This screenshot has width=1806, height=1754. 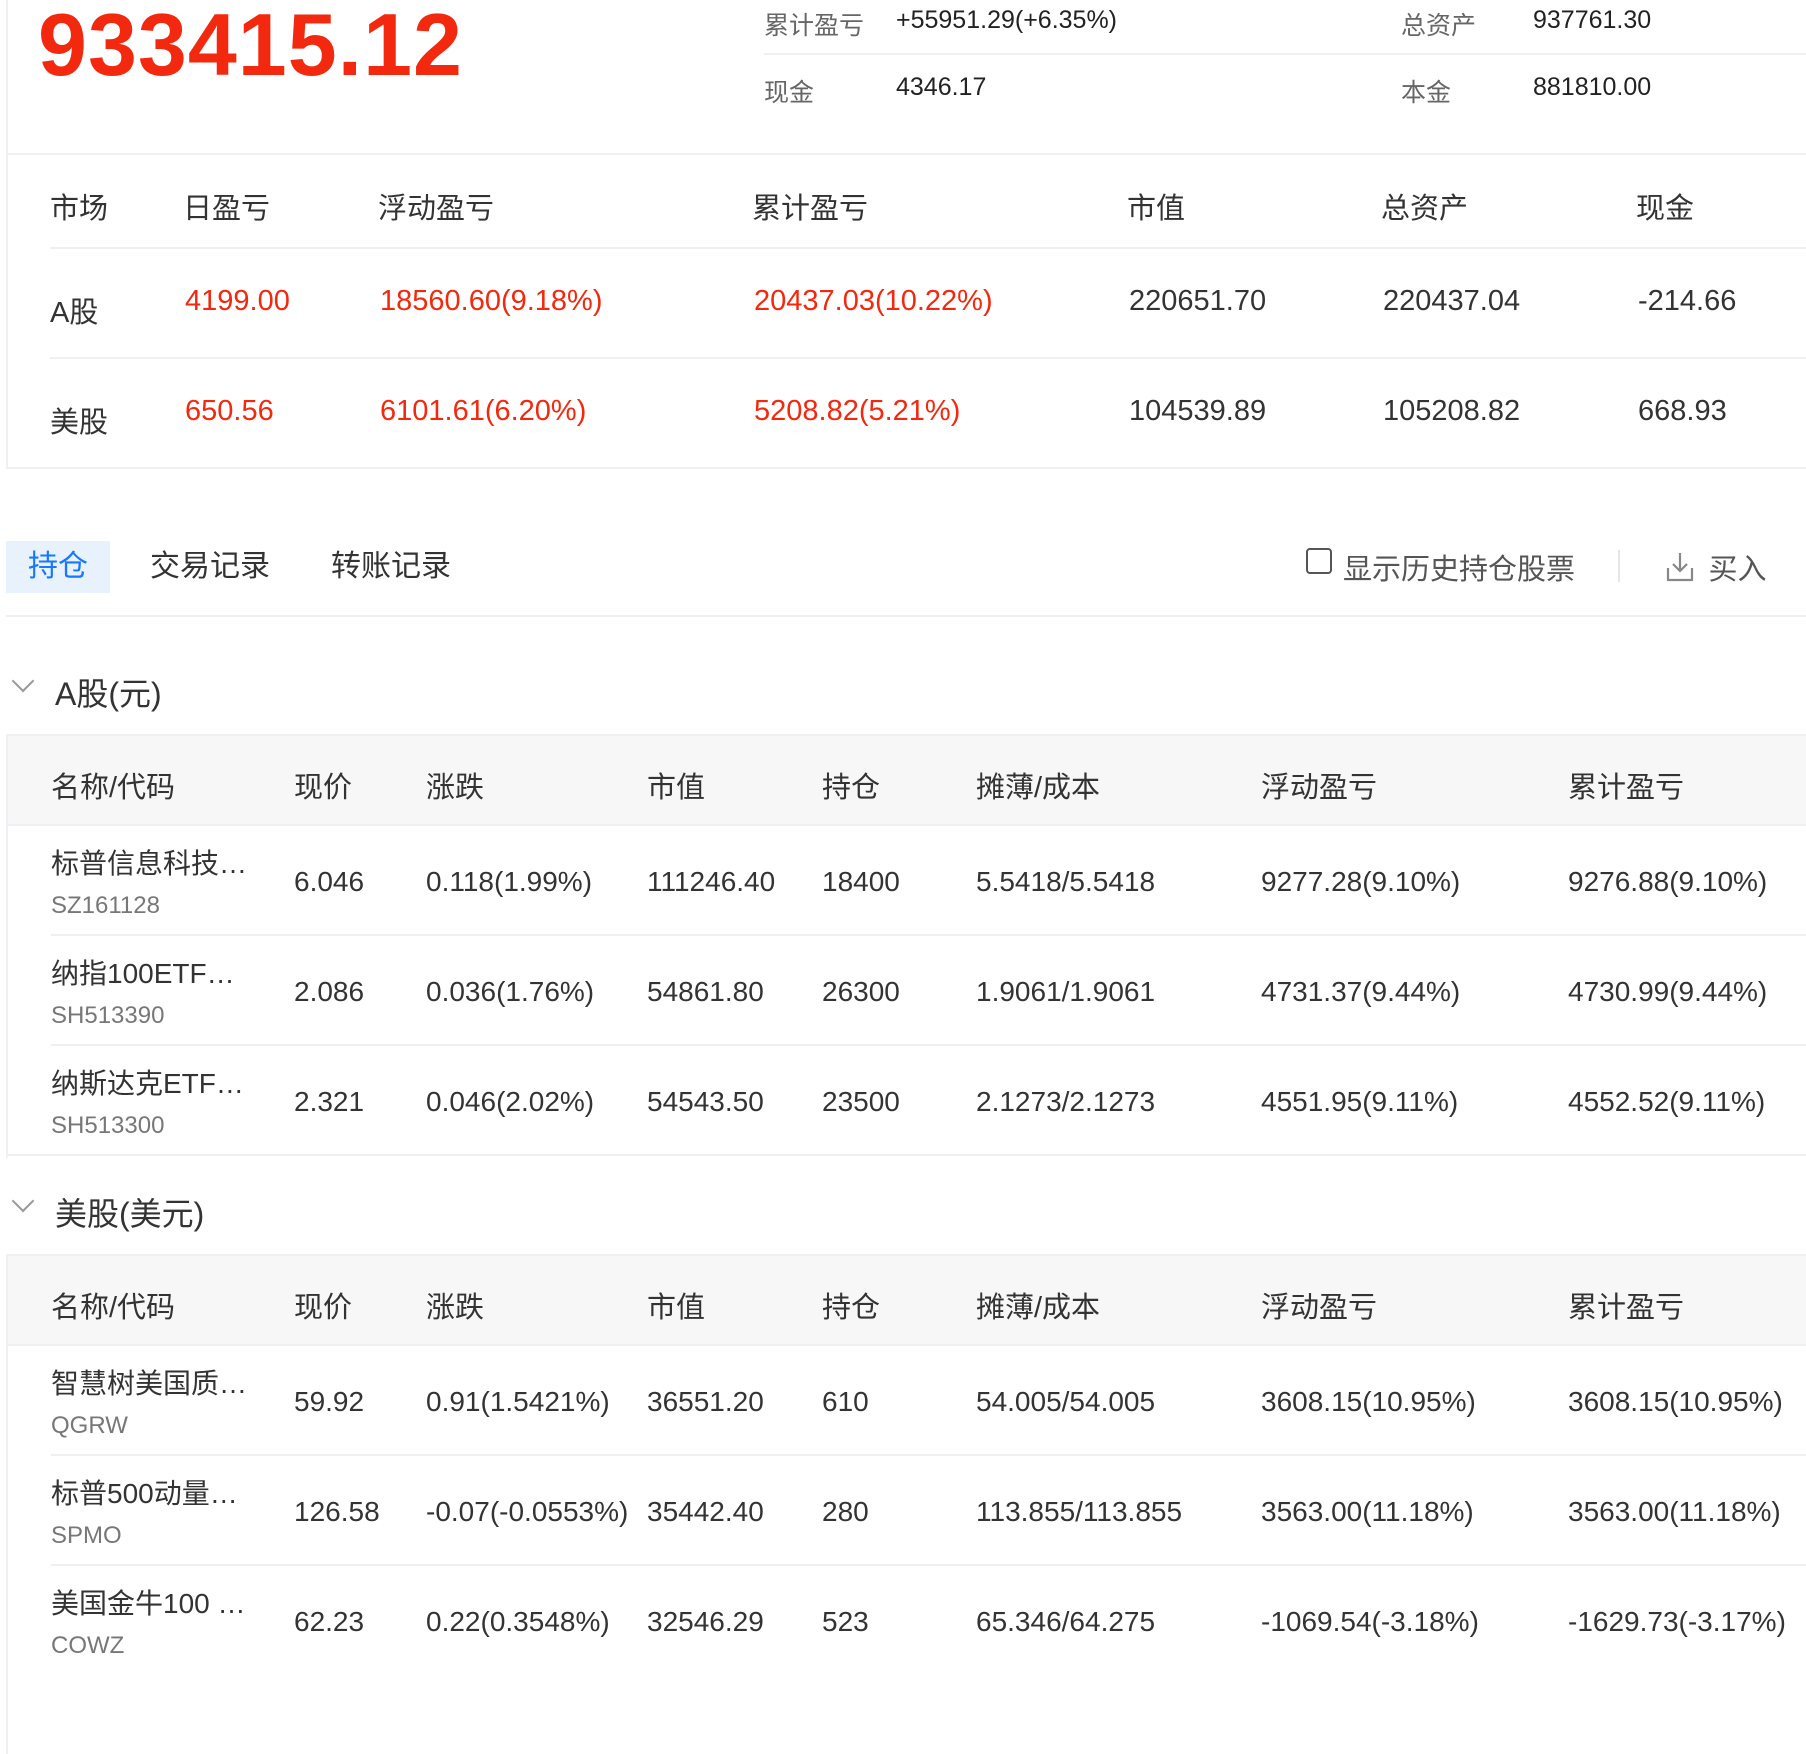 I want to click on summary-label-total-assets: 总资产, so click(x=1439, y=26).